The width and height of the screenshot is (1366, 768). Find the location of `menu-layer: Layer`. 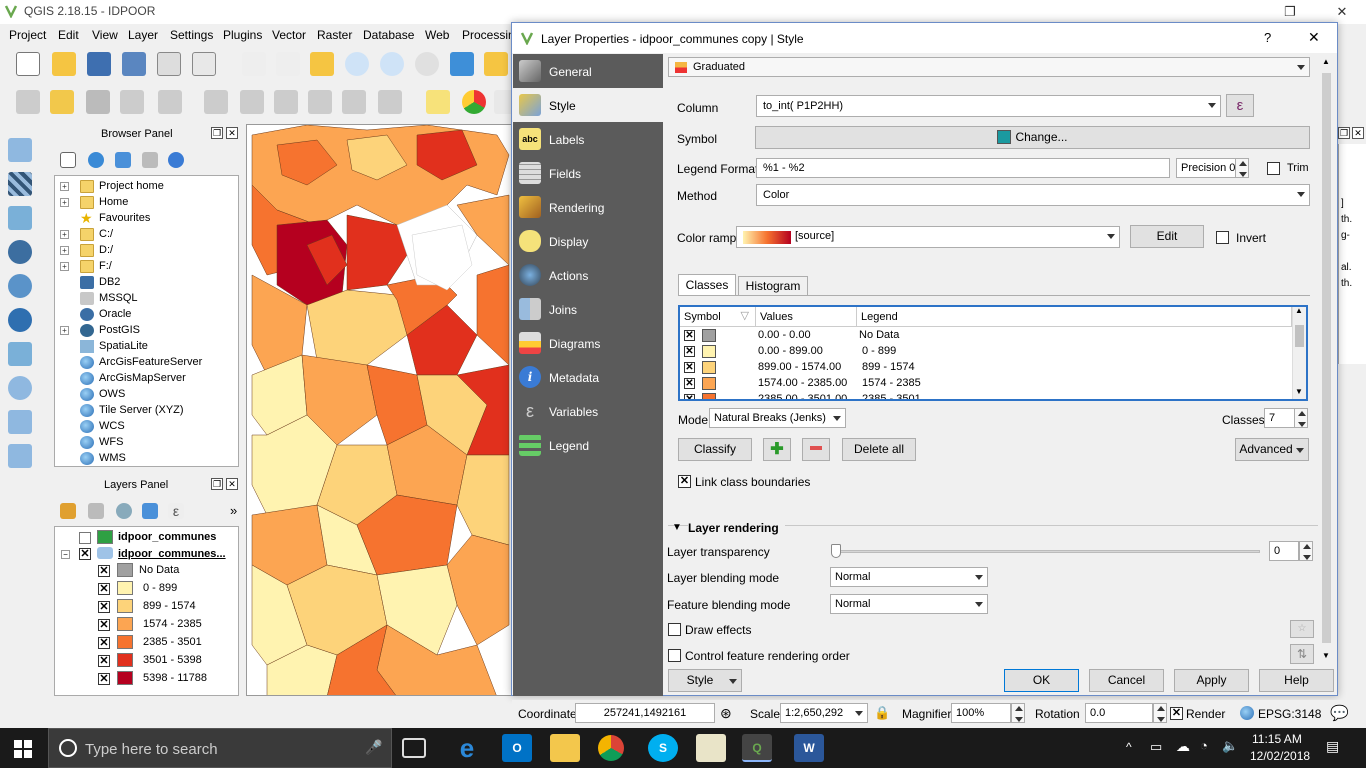

menu-layer: Layer is located at coordinates (143, 35).